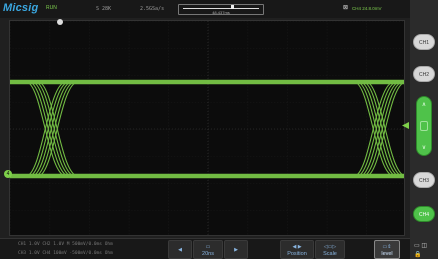 The image size is (438, 259). What do you see at coordinates (232, 7) in the screenshot?
I see `time-window-marker` at bounding box center [232, 7].